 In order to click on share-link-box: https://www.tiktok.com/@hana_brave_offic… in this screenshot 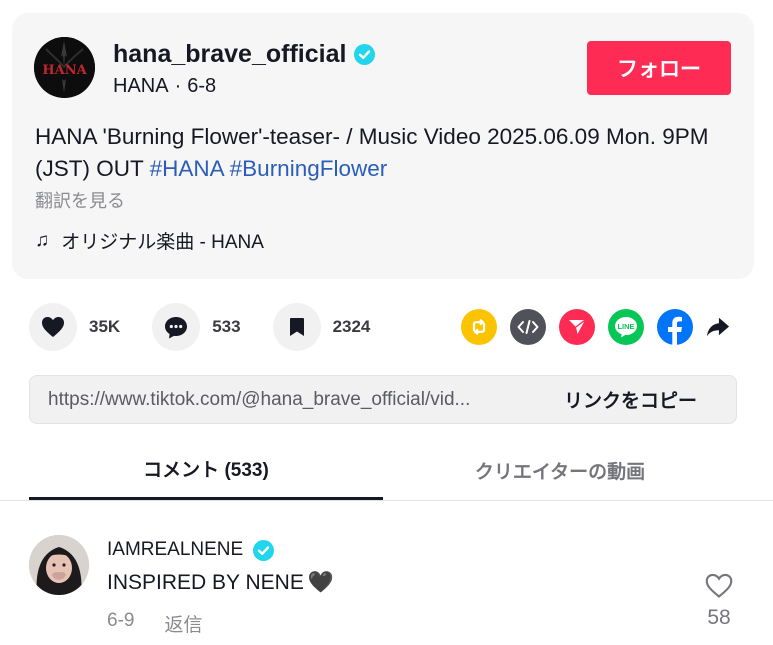, I will do `click(383, 399)`.